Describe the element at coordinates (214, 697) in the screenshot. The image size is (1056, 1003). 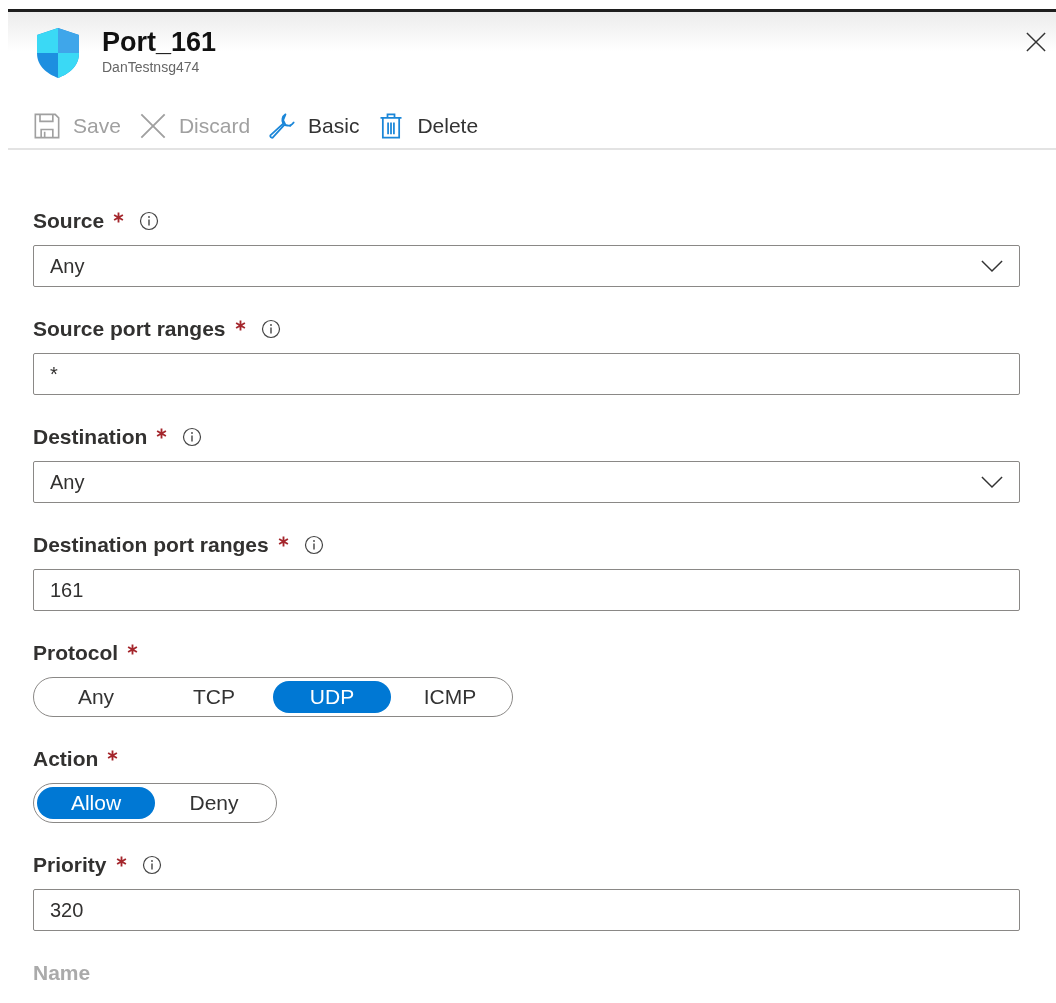
I see `toggle-option: TCP` at that location.